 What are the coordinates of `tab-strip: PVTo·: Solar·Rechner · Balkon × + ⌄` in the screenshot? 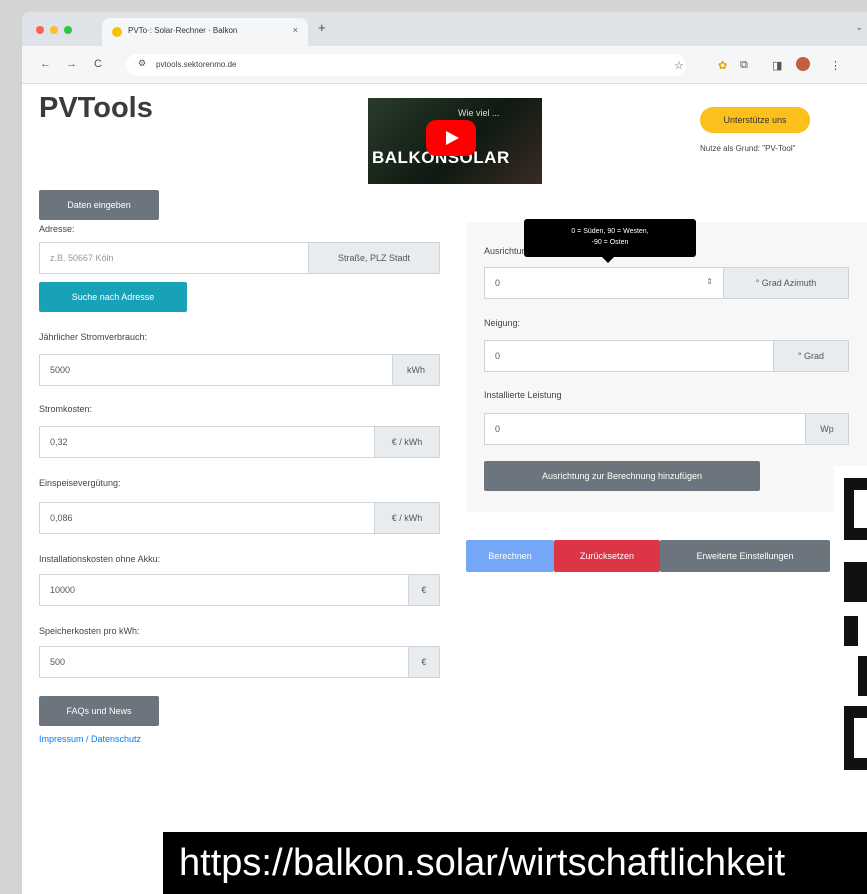 It's located at (444, 29).